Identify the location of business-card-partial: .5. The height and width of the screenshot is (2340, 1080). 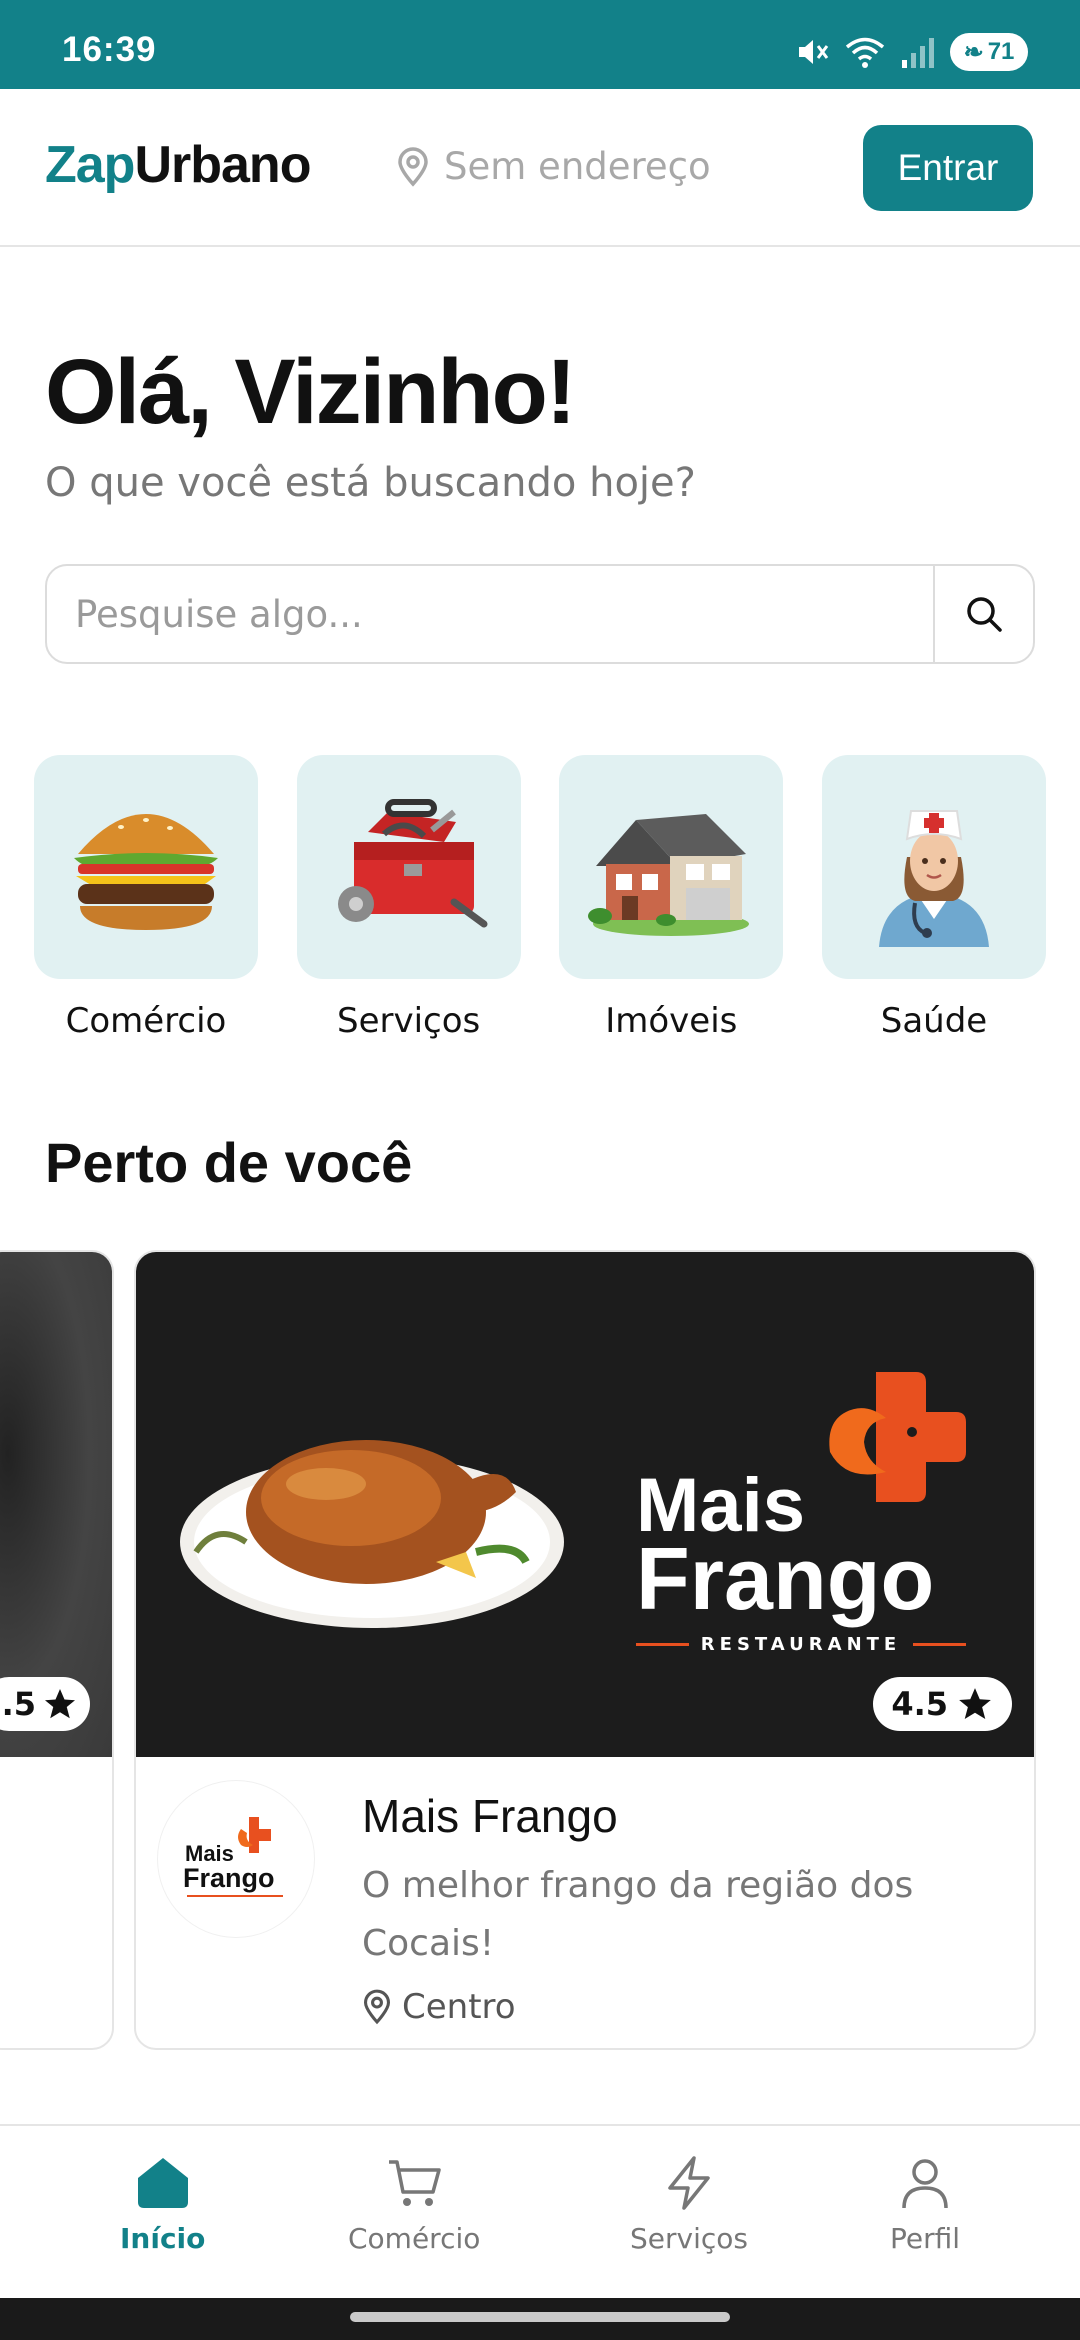
(57, 1650).